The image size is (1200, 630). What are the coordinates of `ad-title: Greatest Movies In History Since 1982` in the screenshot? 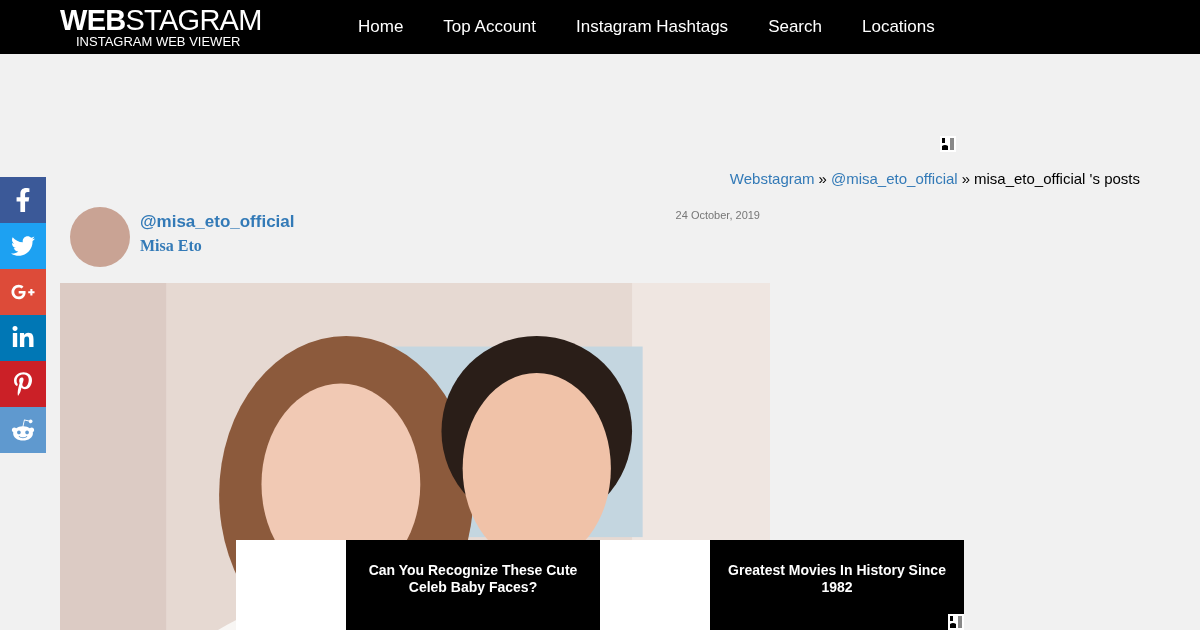 It's located at (837, 579).